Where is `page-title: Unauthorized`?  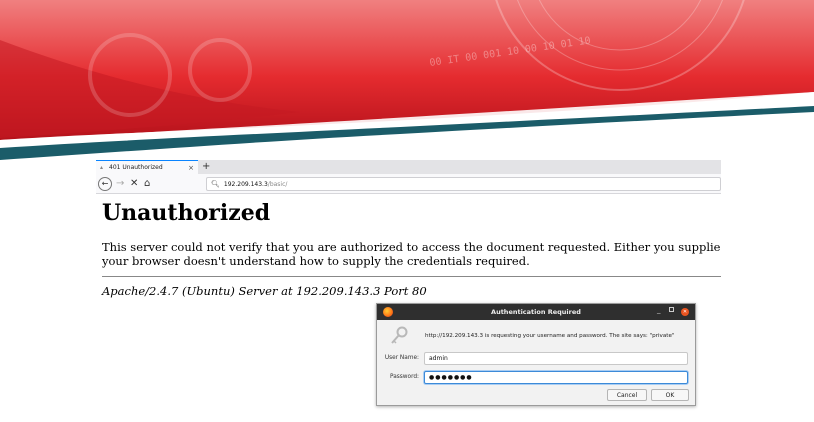 page-title: Unauthorized is located at coordinates (186, 213).